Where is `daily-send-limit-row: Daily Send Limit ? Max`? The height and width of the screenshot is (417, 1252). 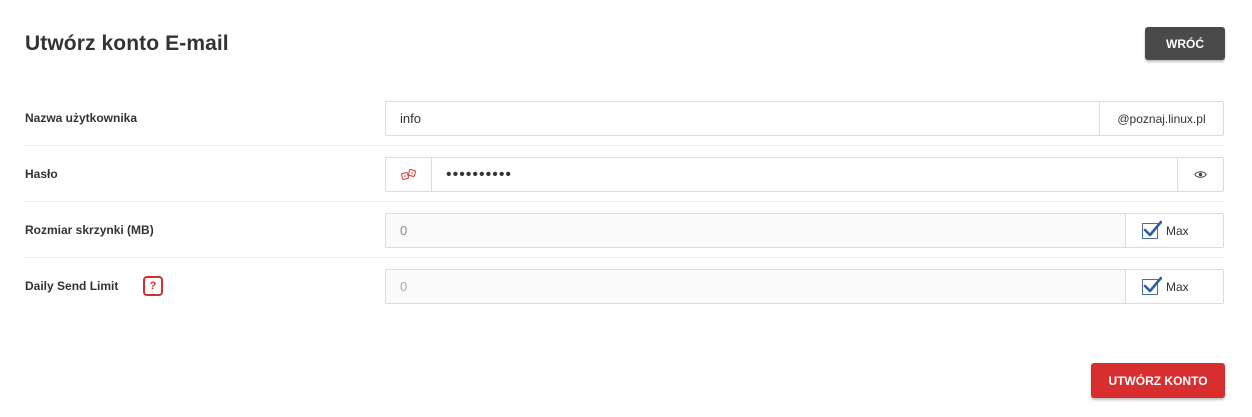
daily-send-limit-row: Daily Send Limit ? Max is located at coordinates (625, 286).